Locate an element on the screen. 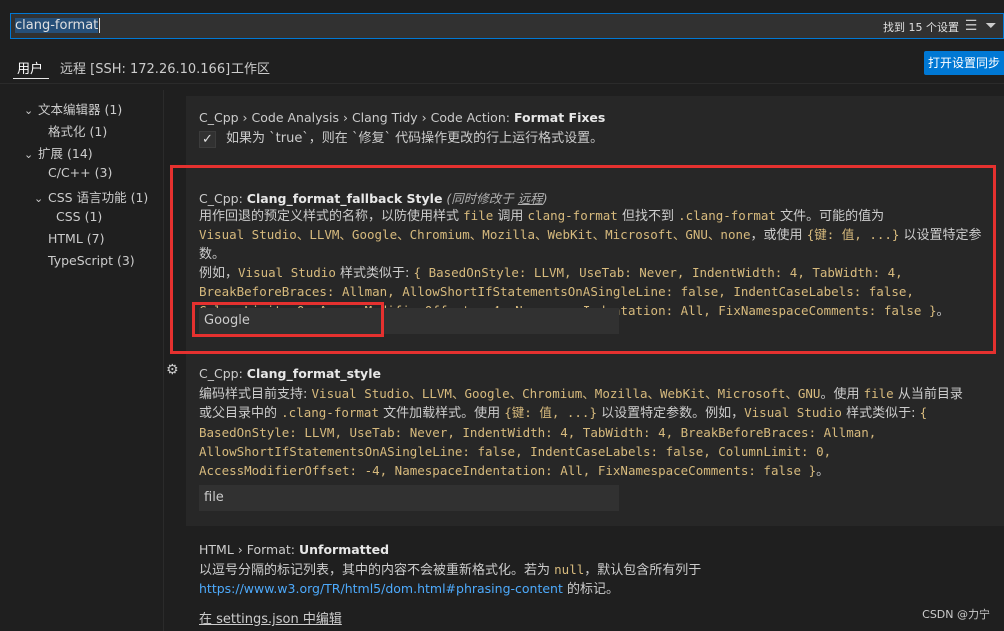  edit-in-settings-json-link: 在 settings.json 中编辑 is located at coordinates (270, 620).